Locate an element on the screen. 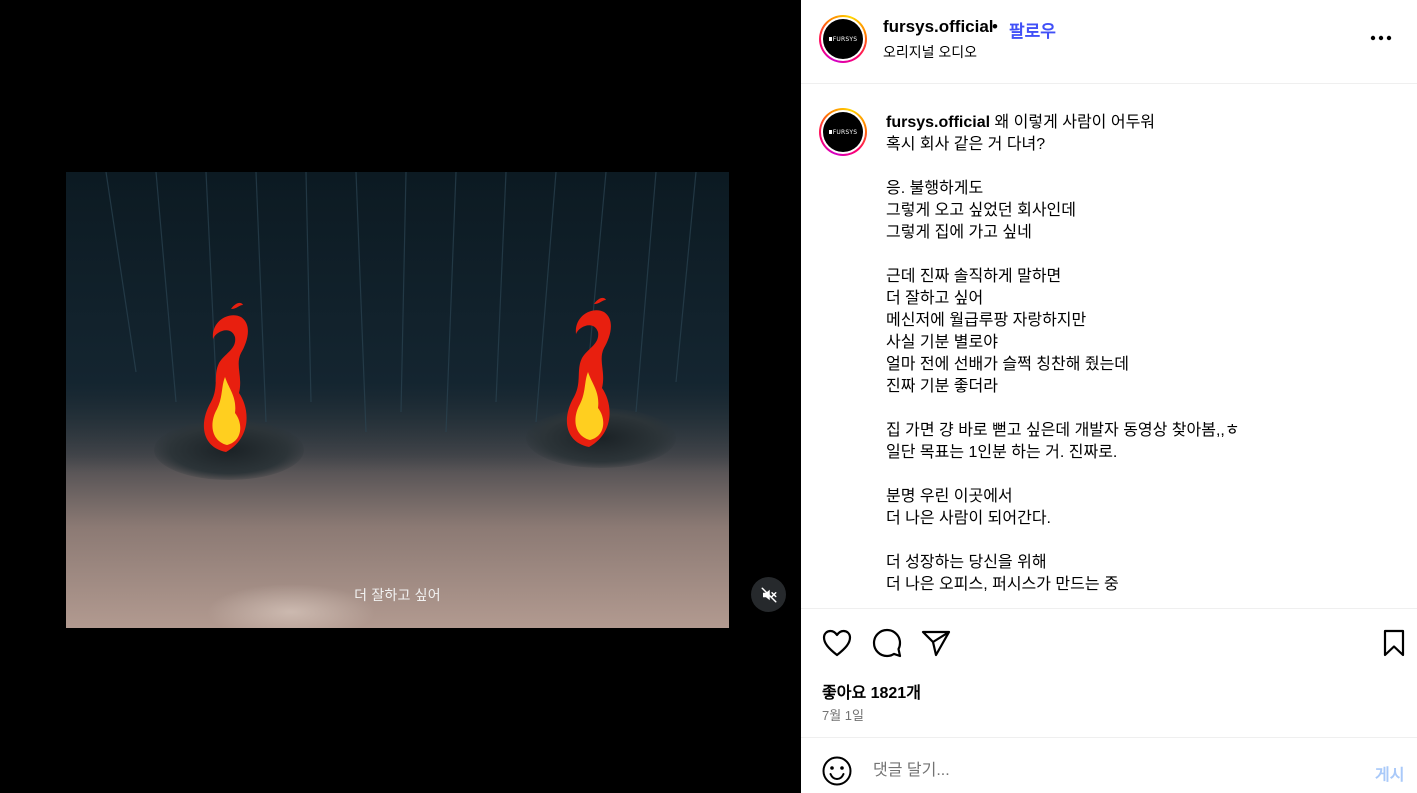 This screenshot has width=1417, height=793. more-icon is located at coordinates (1381, 38).